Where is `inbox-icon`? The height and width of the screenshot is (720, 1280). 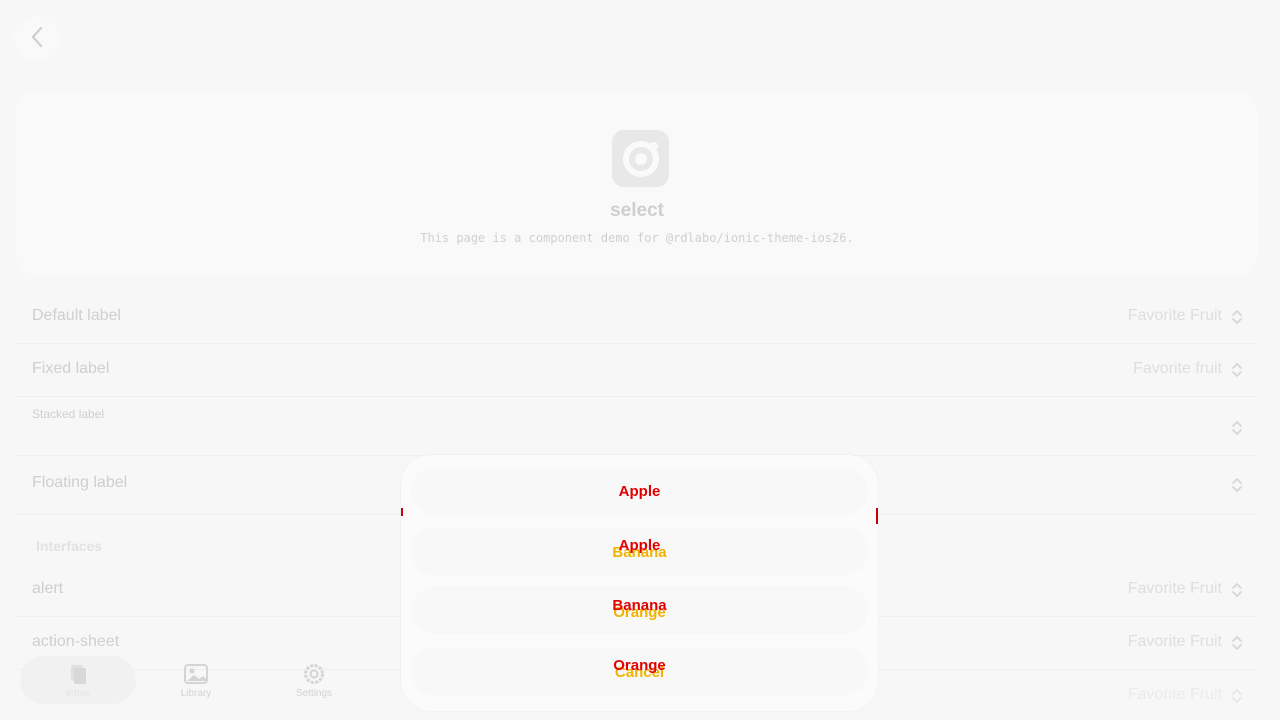
inbox-icon is located at coordinates (78, 674).